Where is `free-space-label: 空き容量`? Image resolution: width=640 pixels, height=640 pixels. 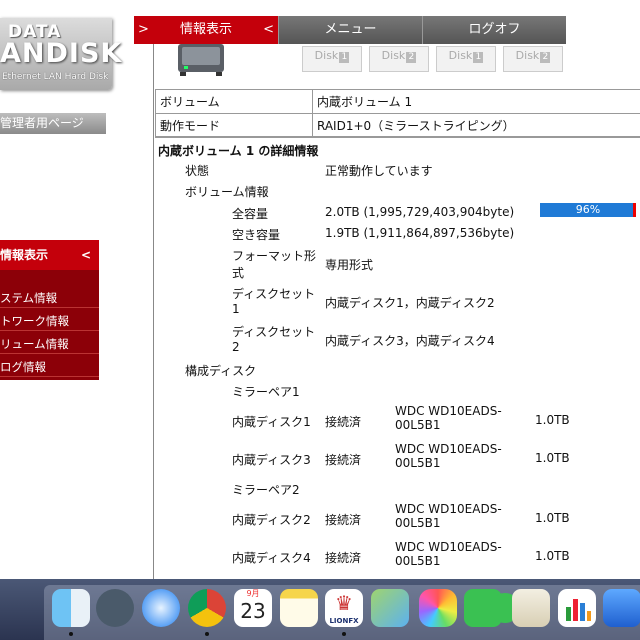 free-space-label: 空き容量 is located at coordinates (256, 235).